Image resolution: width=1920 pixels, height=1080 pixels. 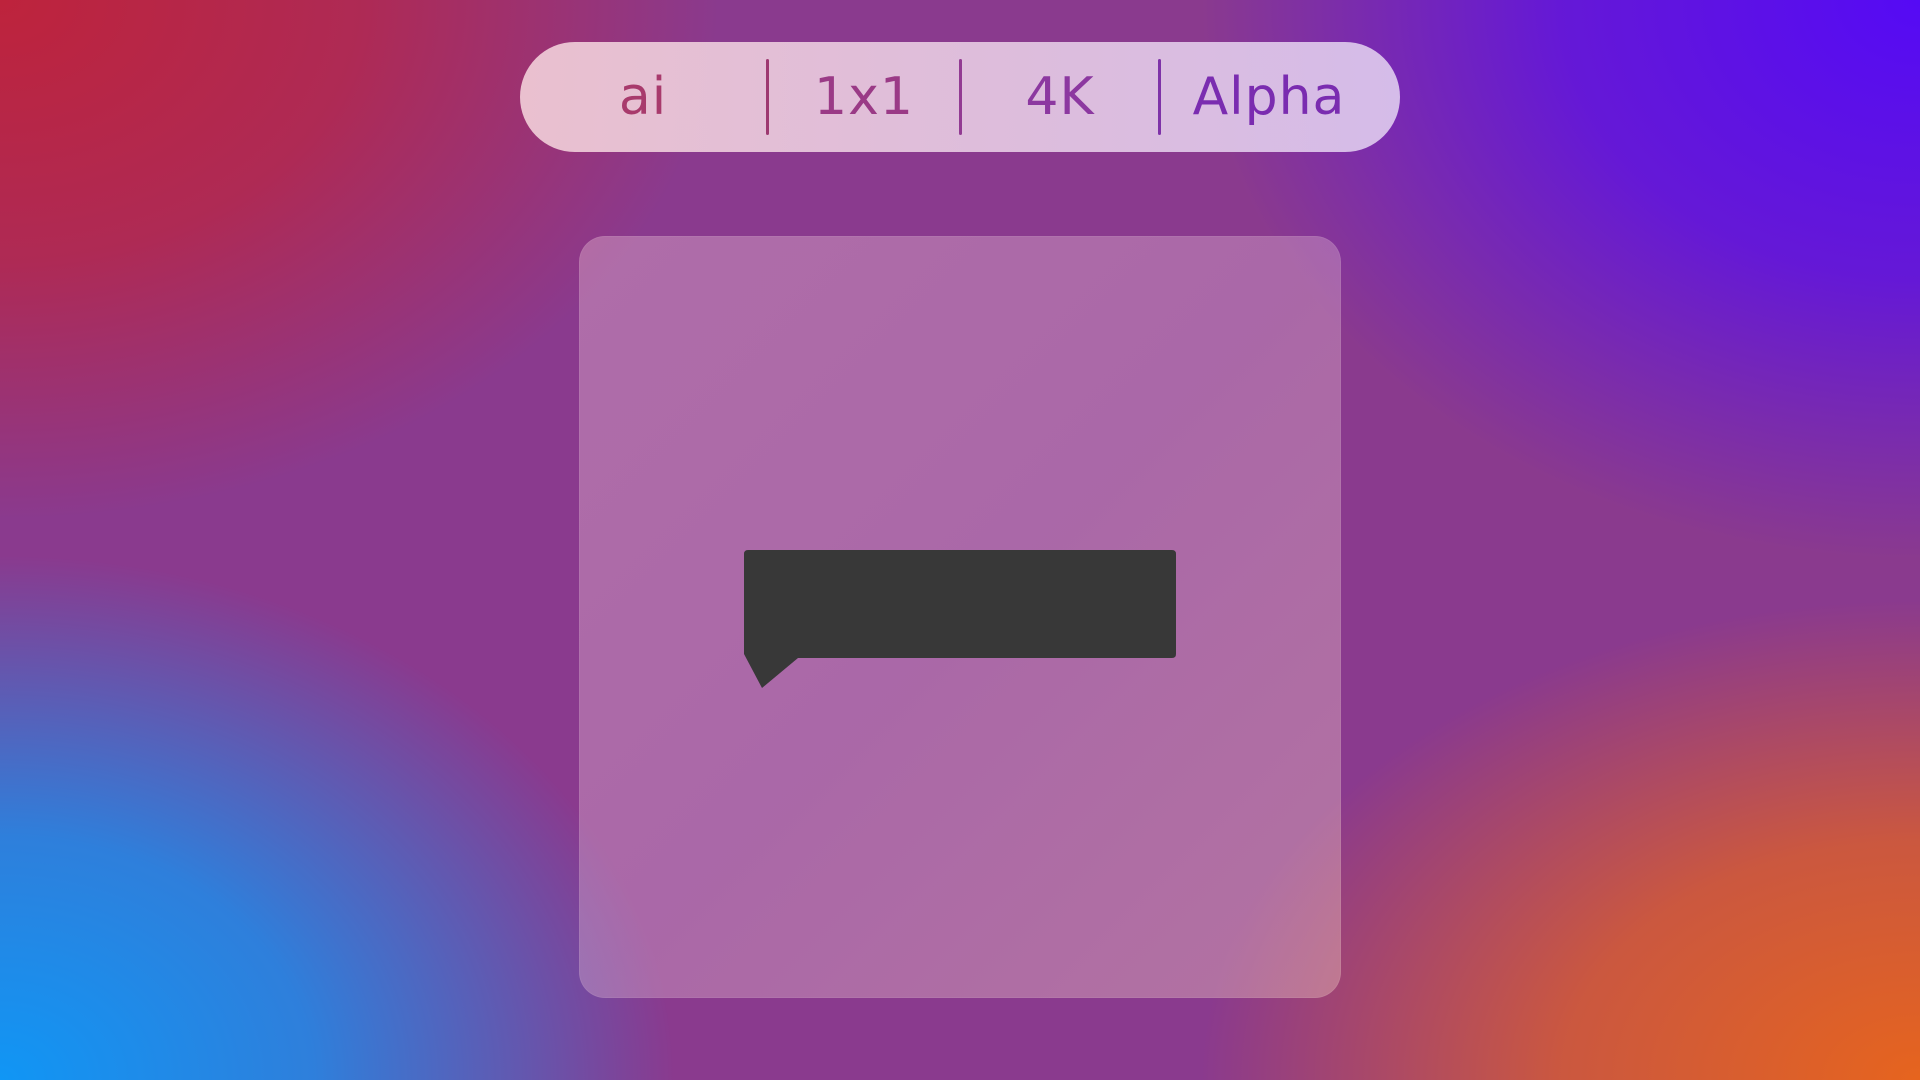 I want to click on tag-ai: ai, so click(x=643, y=97).